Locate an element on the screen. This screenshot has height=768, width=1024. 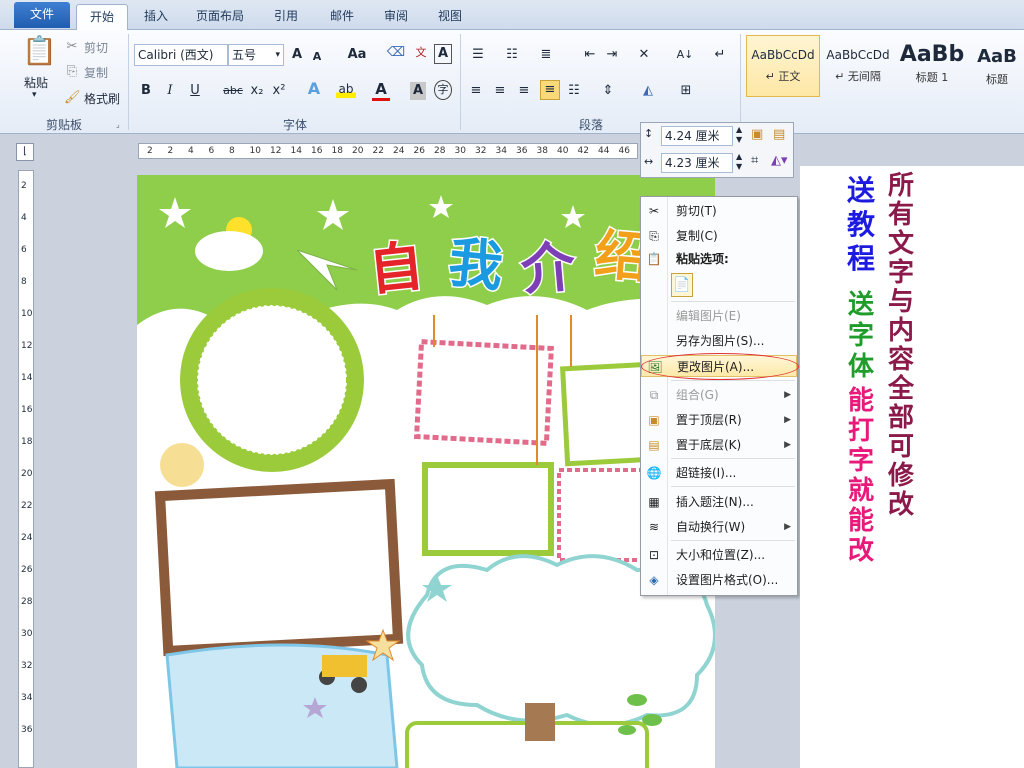
shape-styles-icon: ◭▾ is located at coordinates (779, 160).